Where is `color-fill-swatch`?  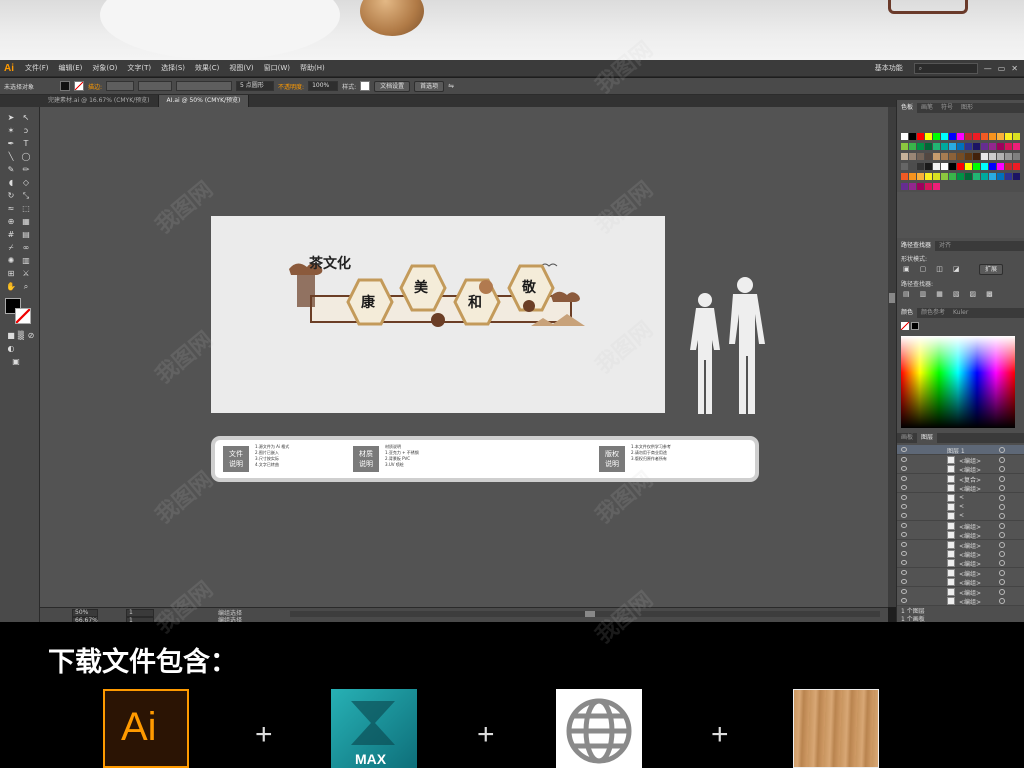
color-fill-swatch is located at coordinates (915, 326).